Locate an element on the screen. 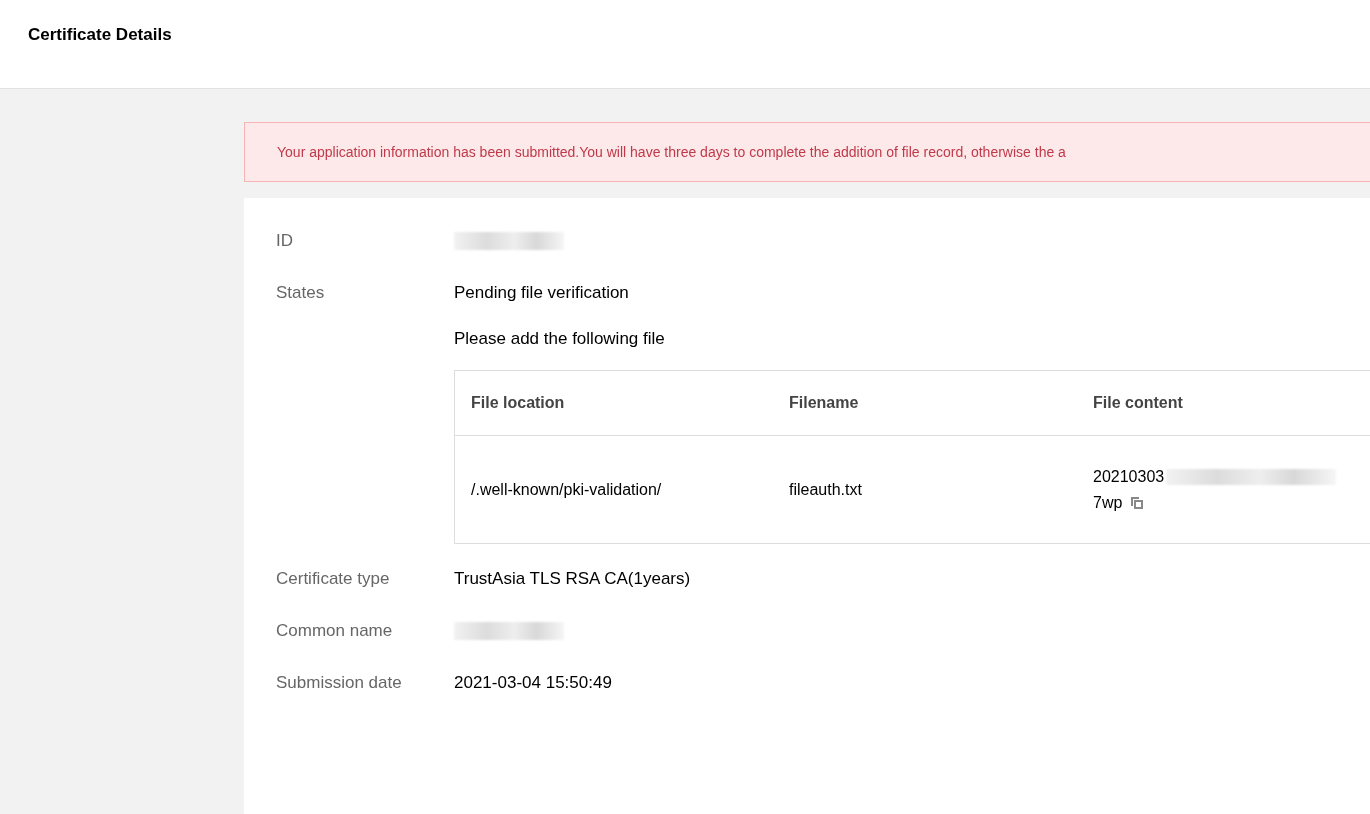 This screenshot has height=814, width=1370. column-header: Filename is located at coordinates (824, 403).